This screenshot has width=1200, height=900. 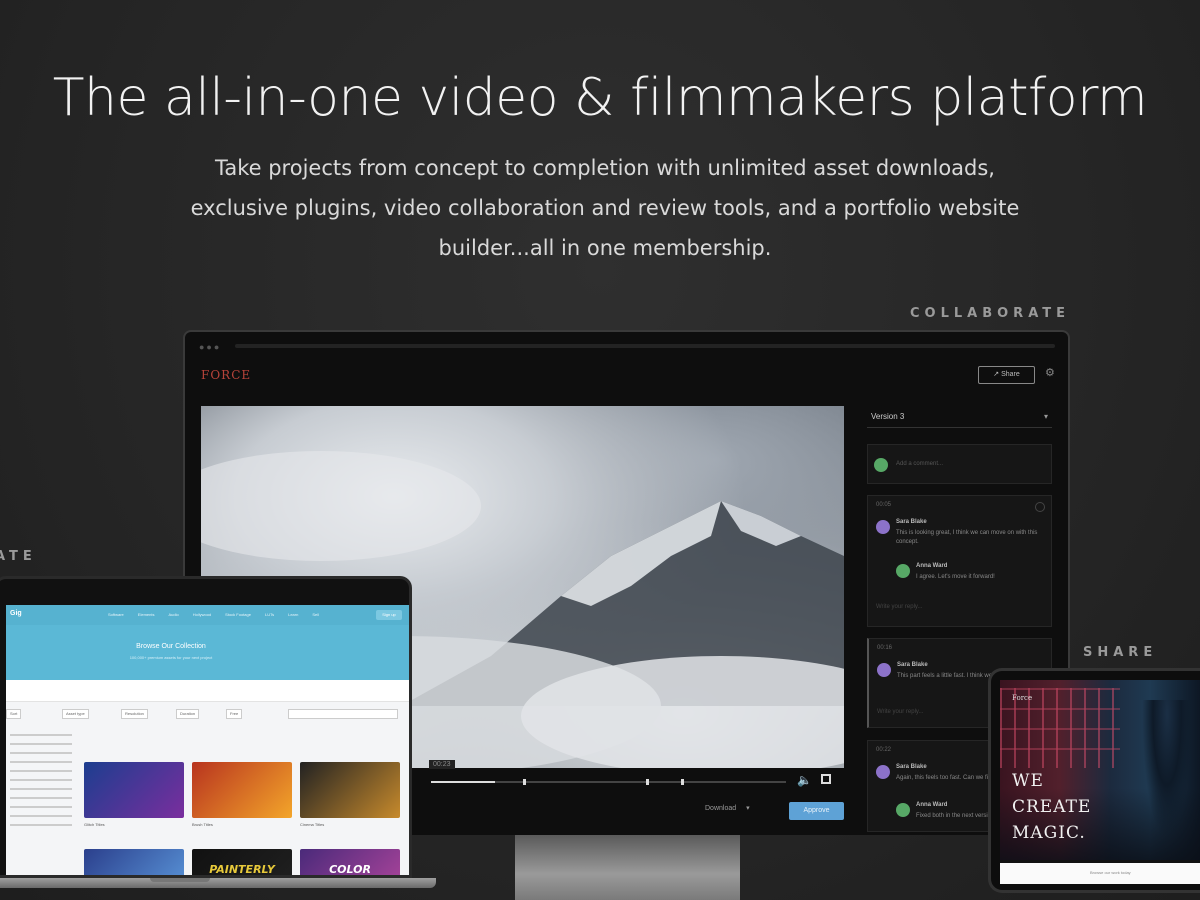 I want to click on headline-line: WE, so click(x=1028, y=781).